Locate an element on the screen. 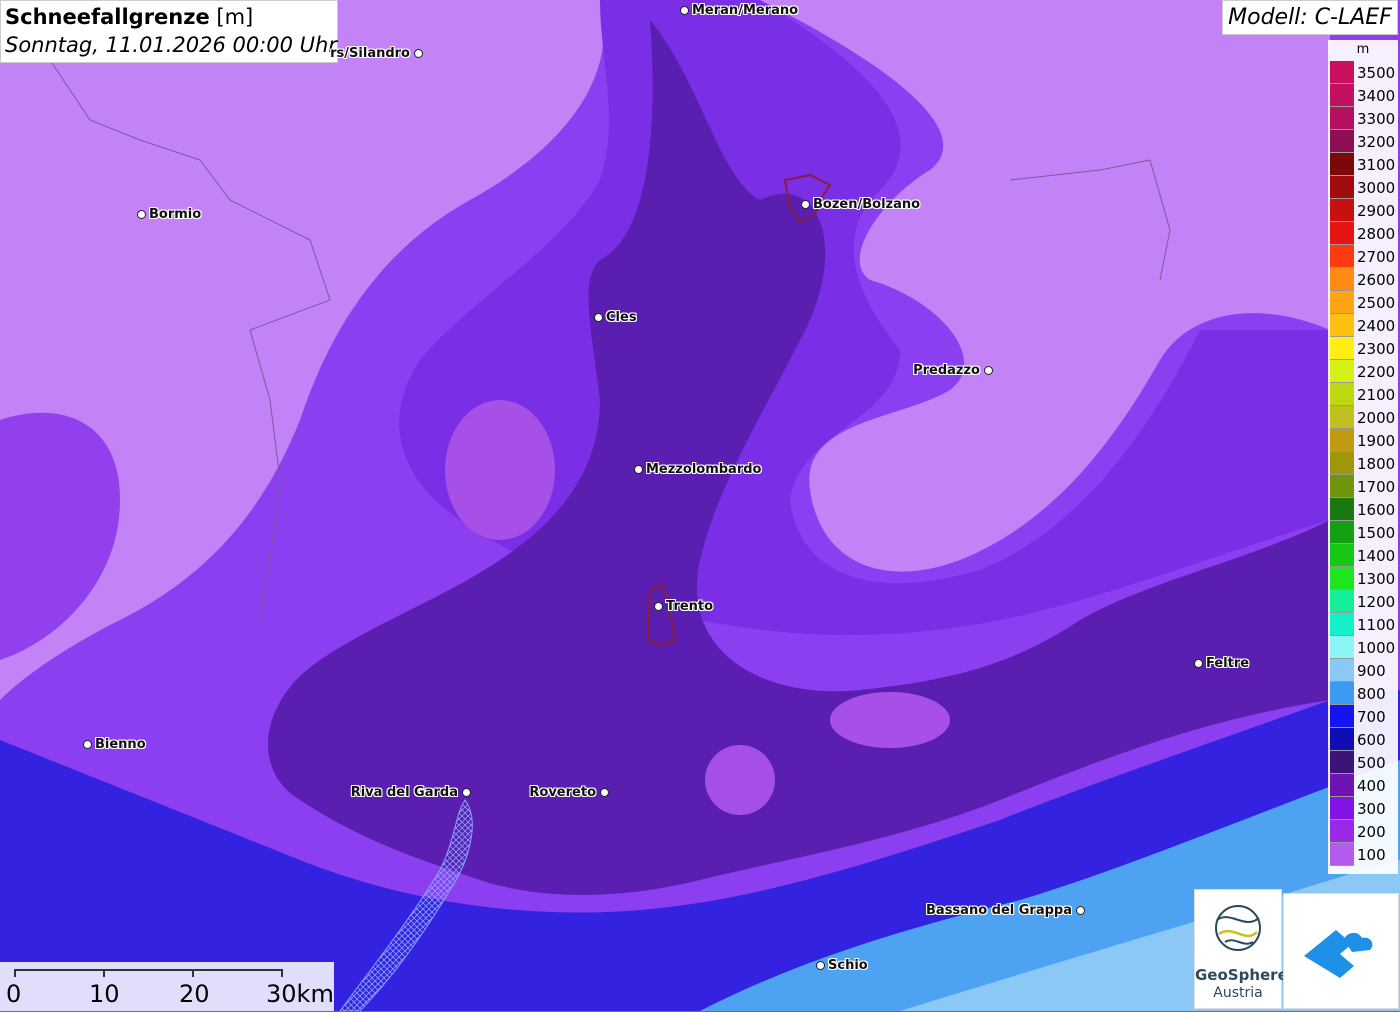  legend-entry: 2600 is located at coordinates (1363, 279).